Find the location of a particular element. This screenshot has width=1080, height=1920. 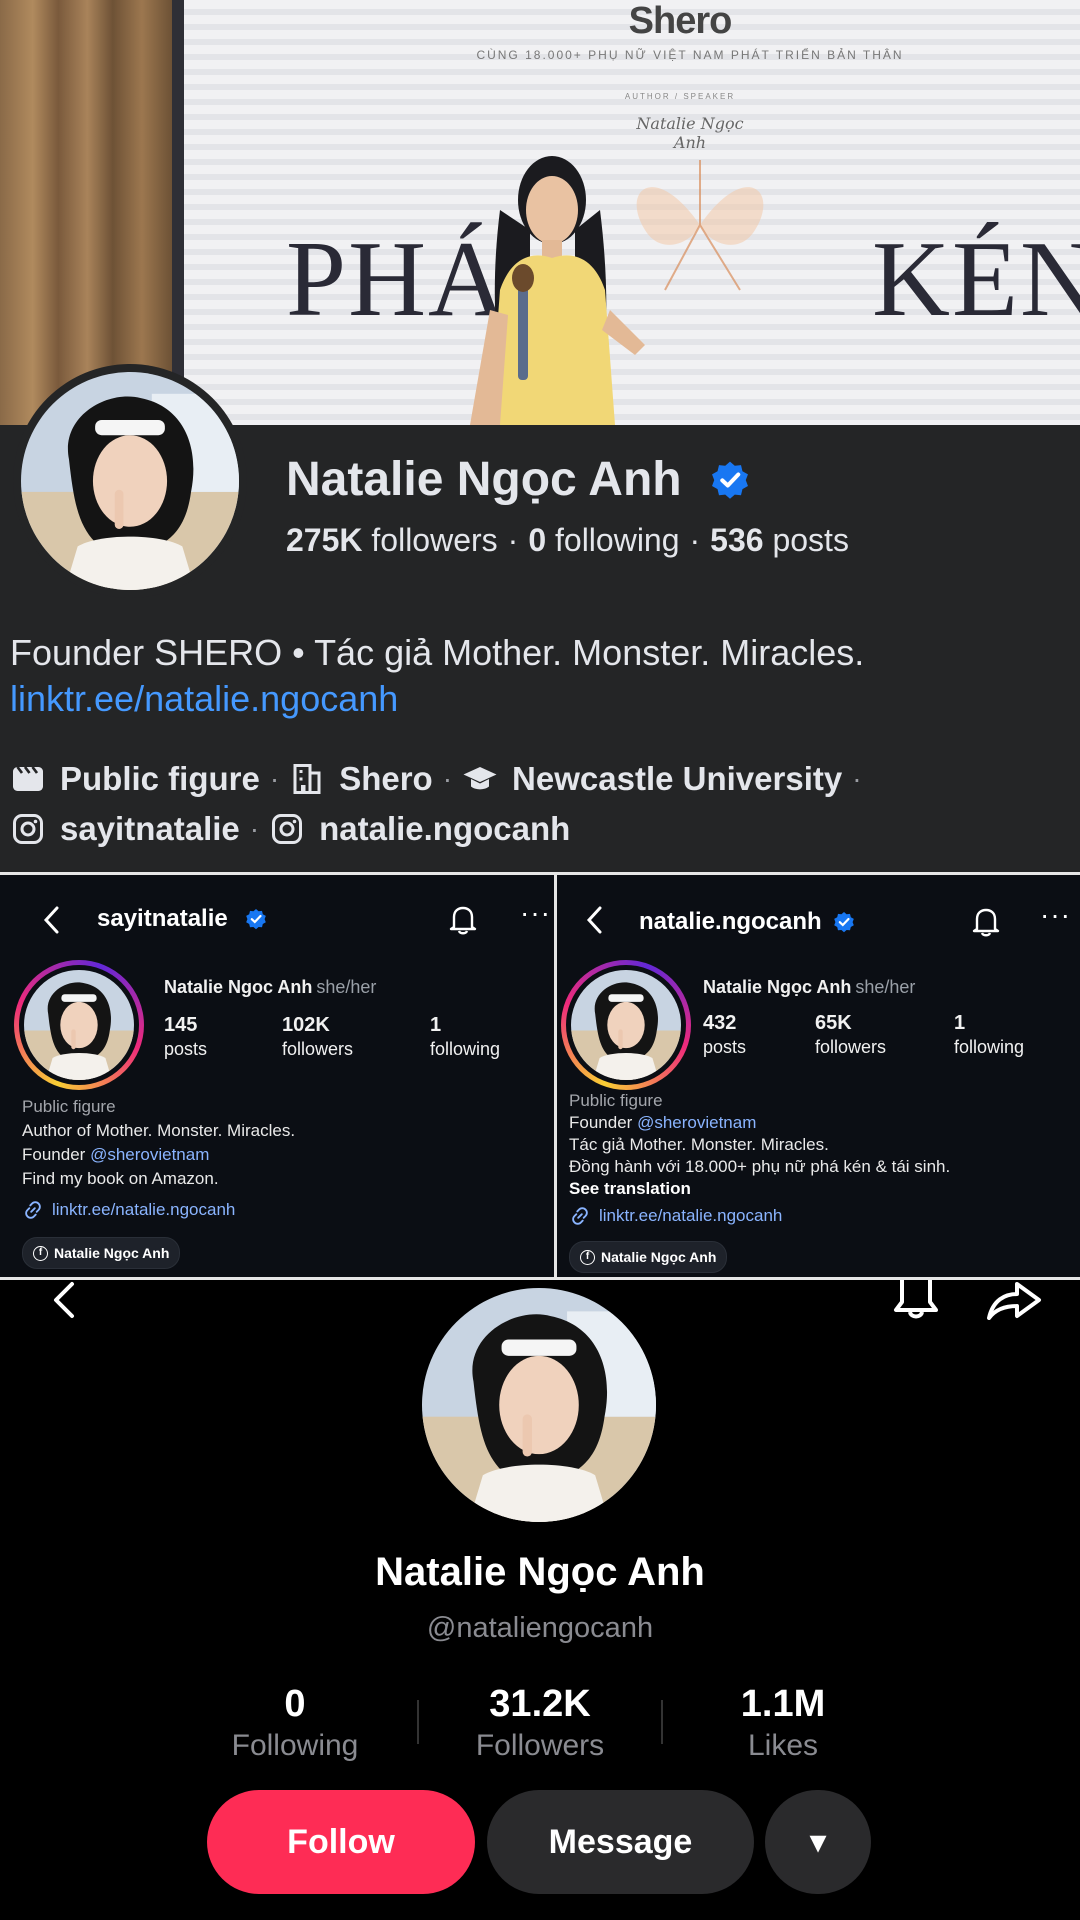

bio-line: Find my book on Amazon. is located at coordinates (120, 1178).